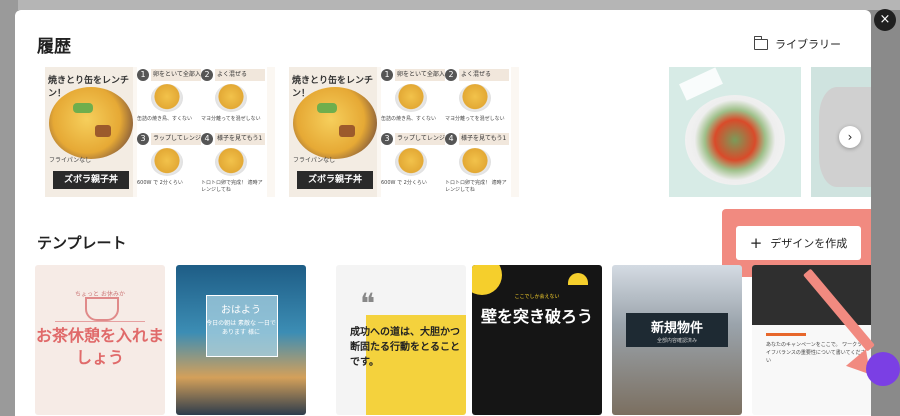  I want to click on template-headline: お茶休憩を入れましょう, so click(99, 346).